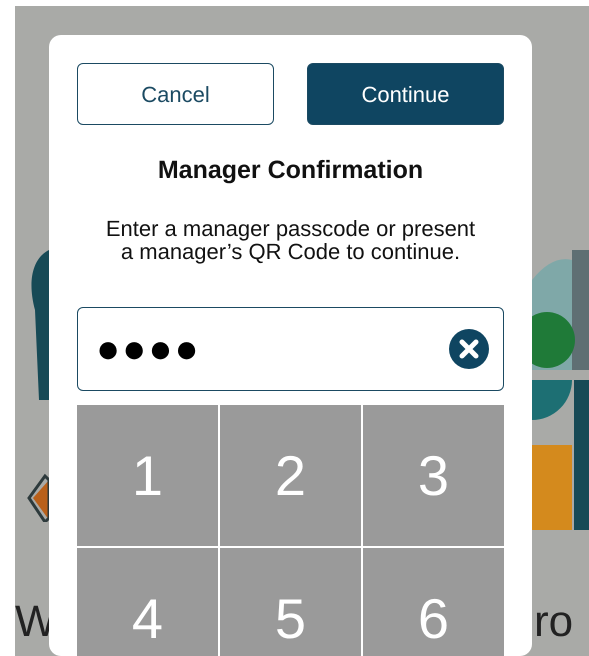 The image size is (589, 656). Describe the element at coordinates (290, 240) in the screenshot. I see `dialog-message: Enter a manager passcode or present a manager’s QR Code to continue.` at that location.